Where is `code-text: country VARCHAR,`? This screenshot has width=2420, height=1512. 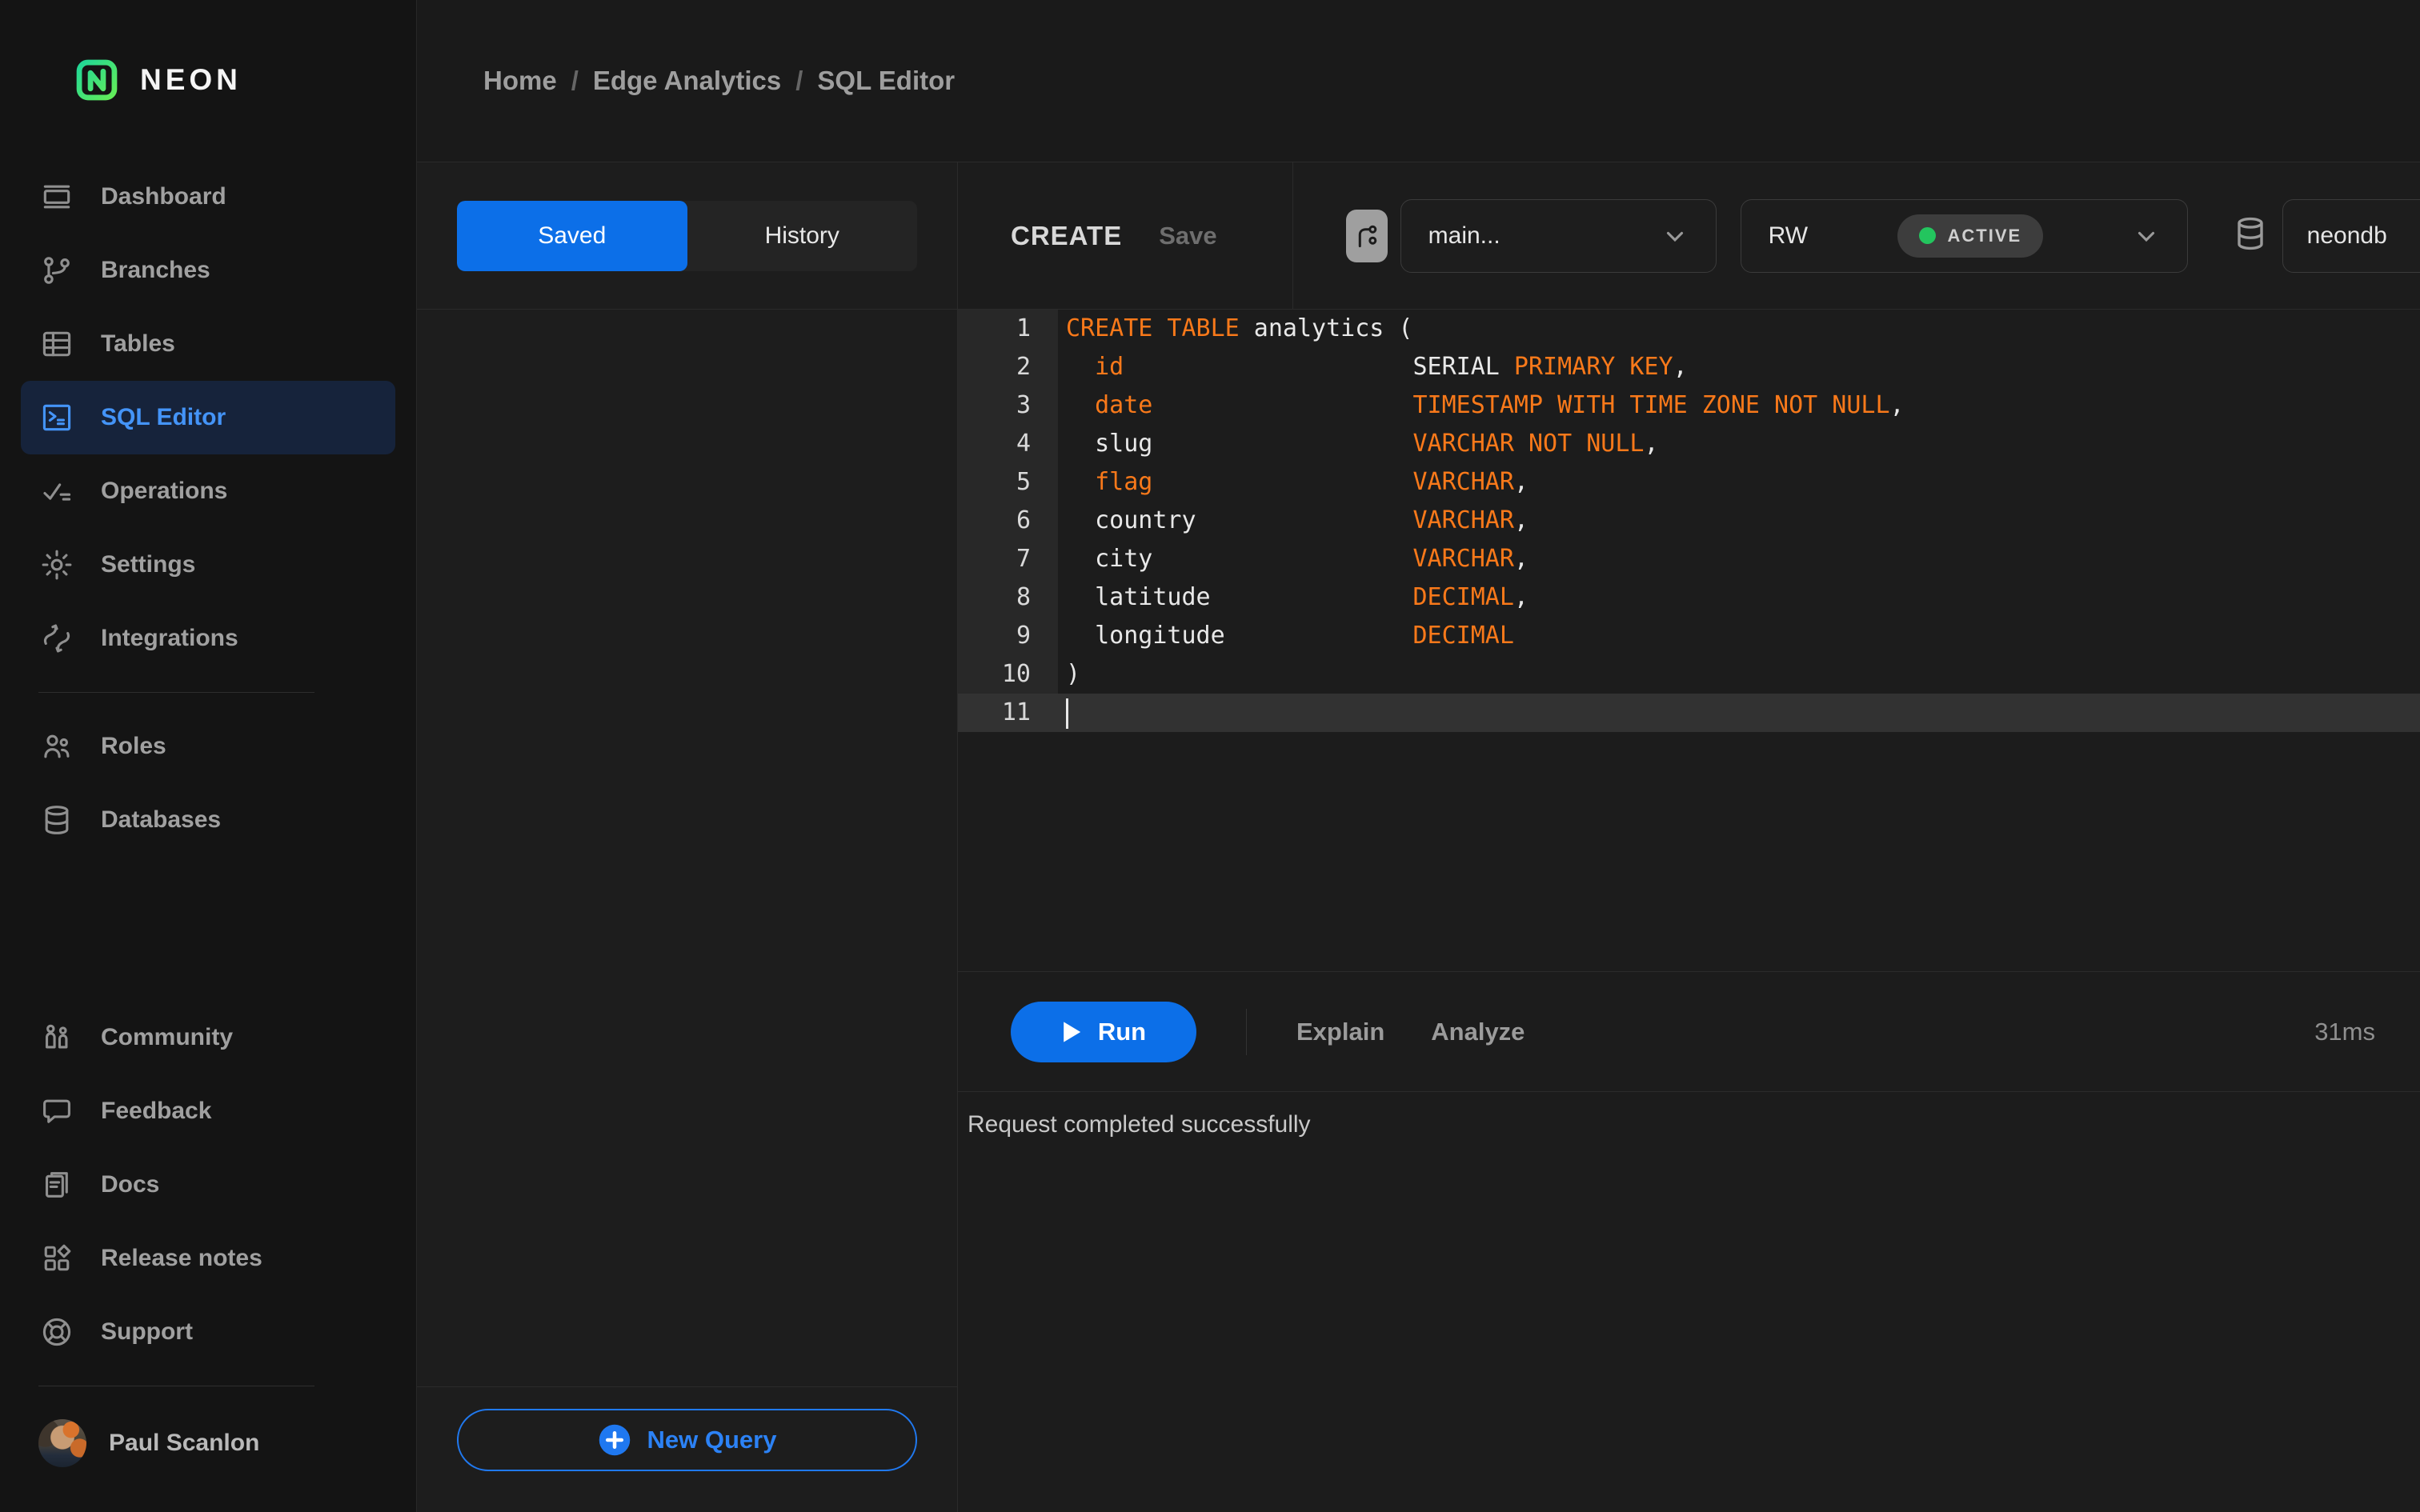
code-text: country VARCHAR, is located at coordinates (1297, 520).